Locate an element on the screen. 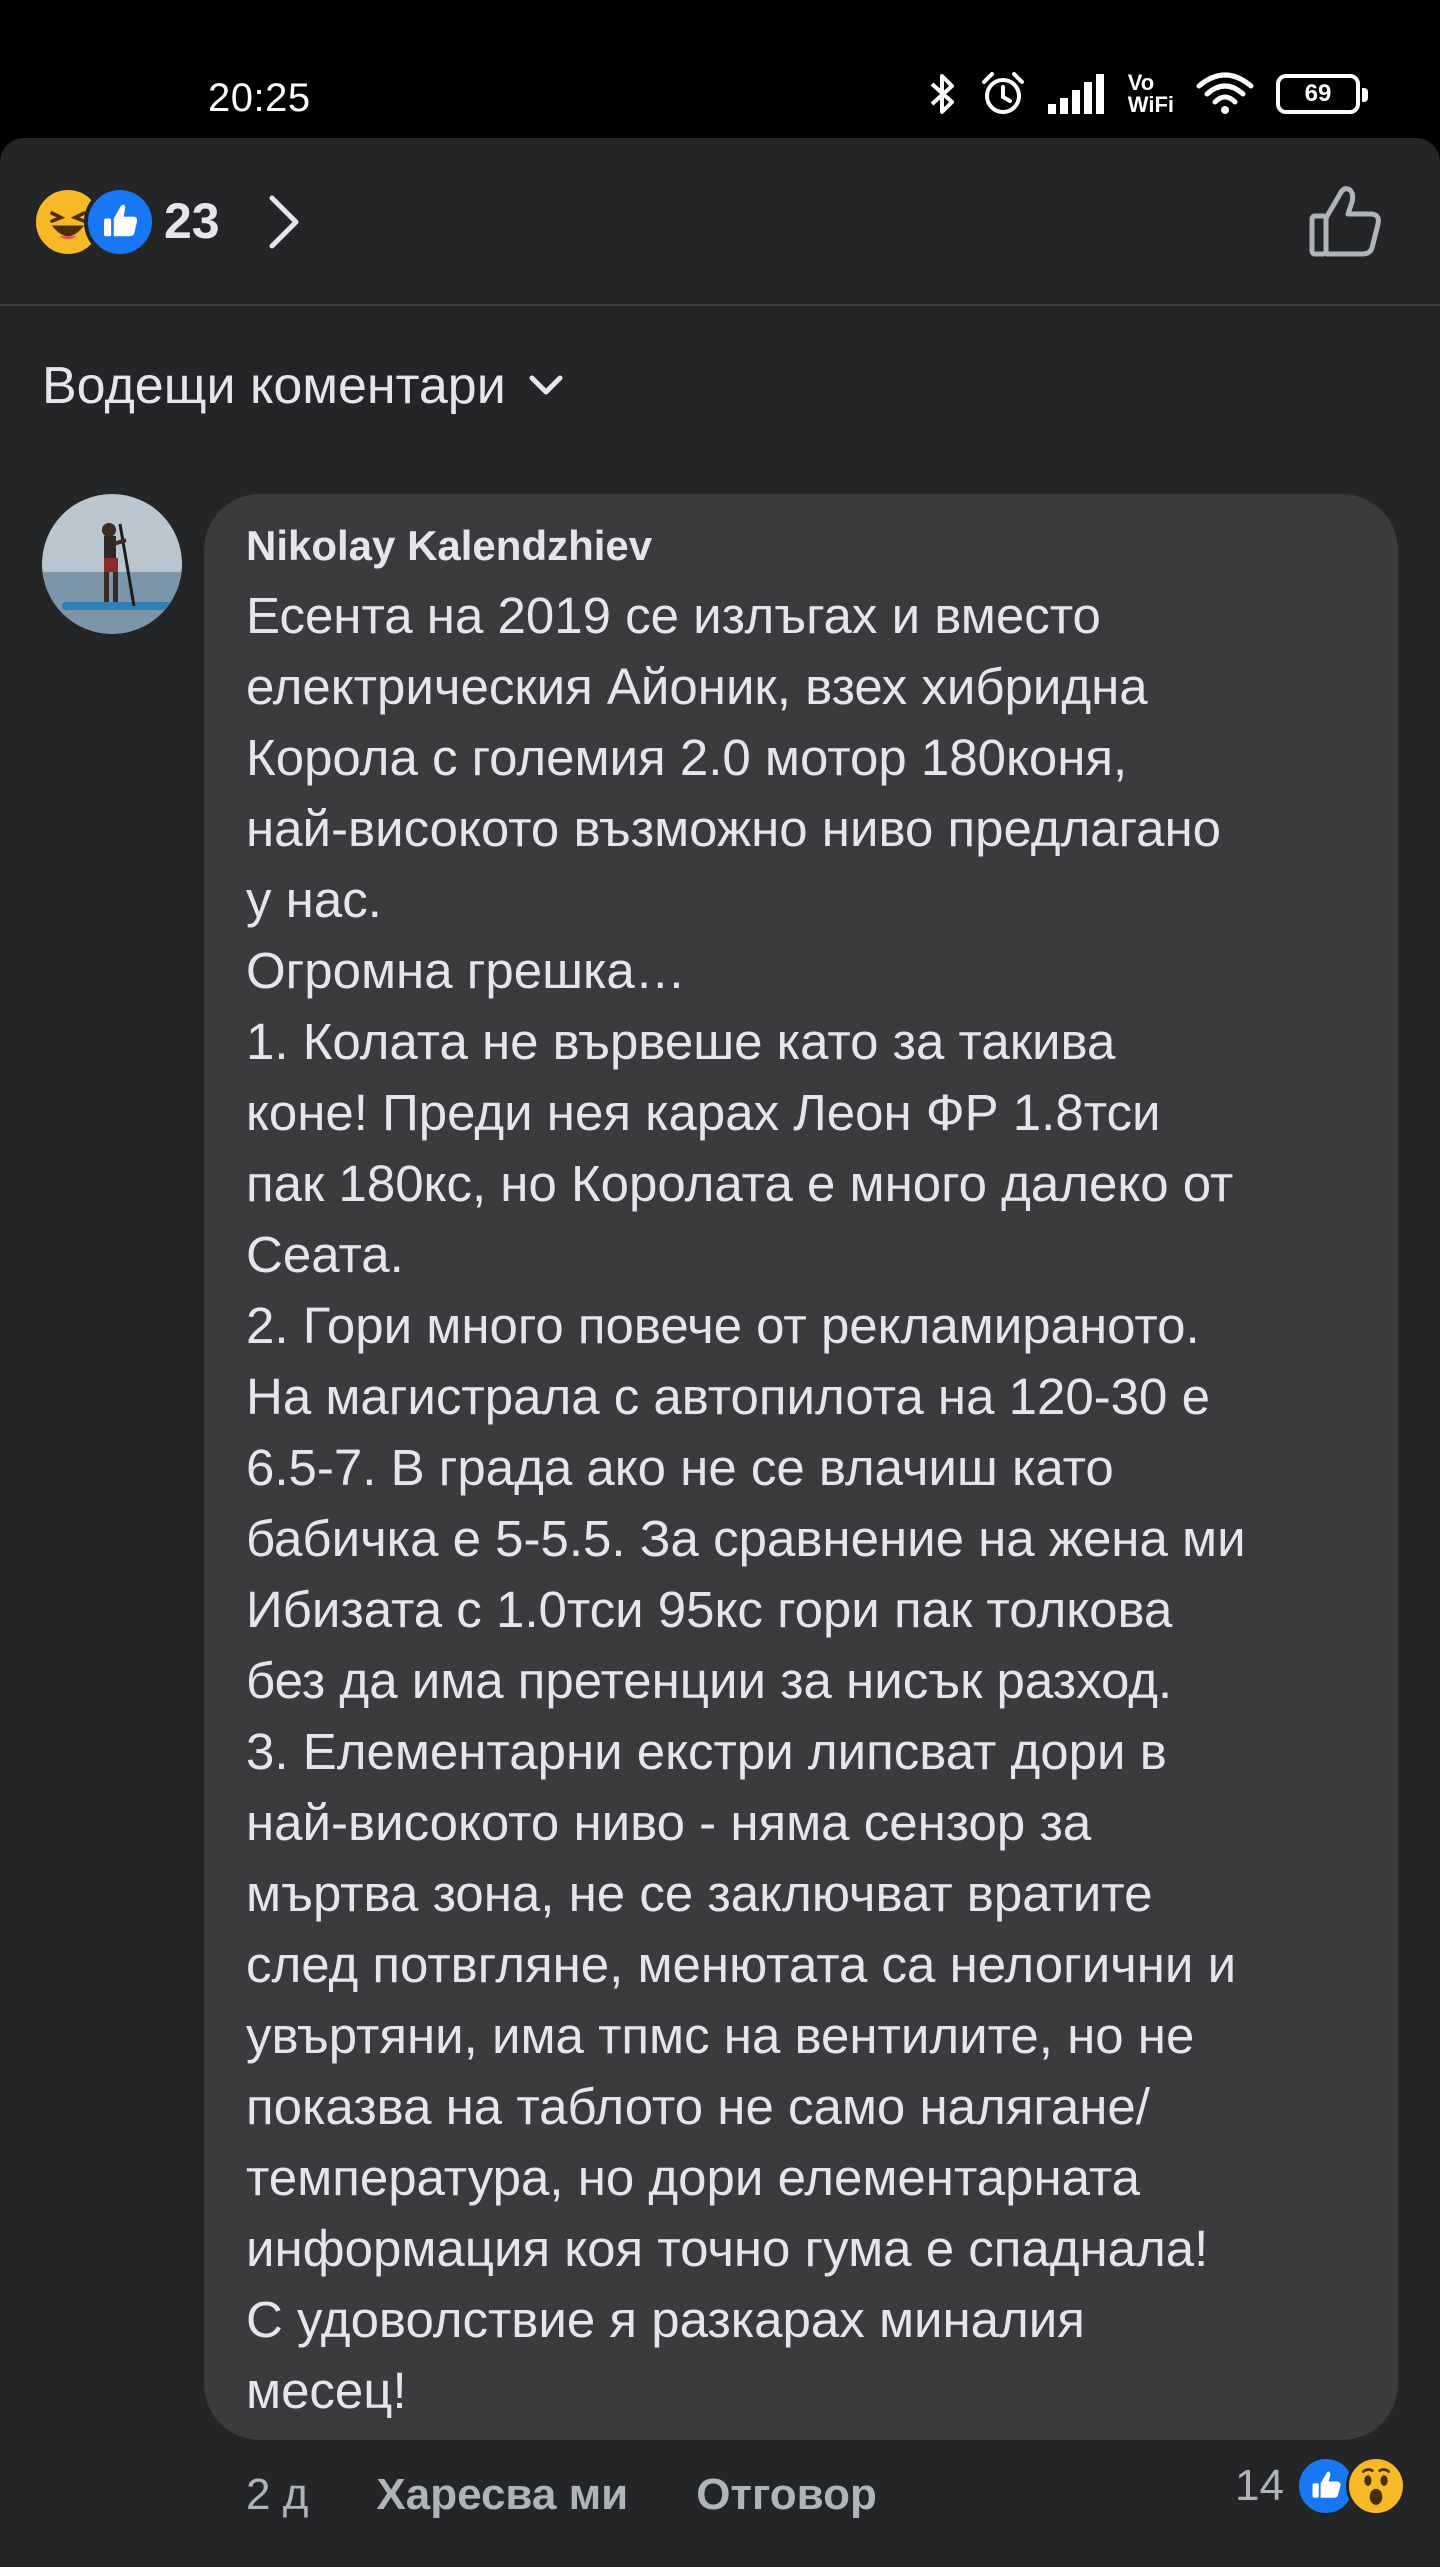  battery-icon: 69 is located at coordinates (1322, 94).